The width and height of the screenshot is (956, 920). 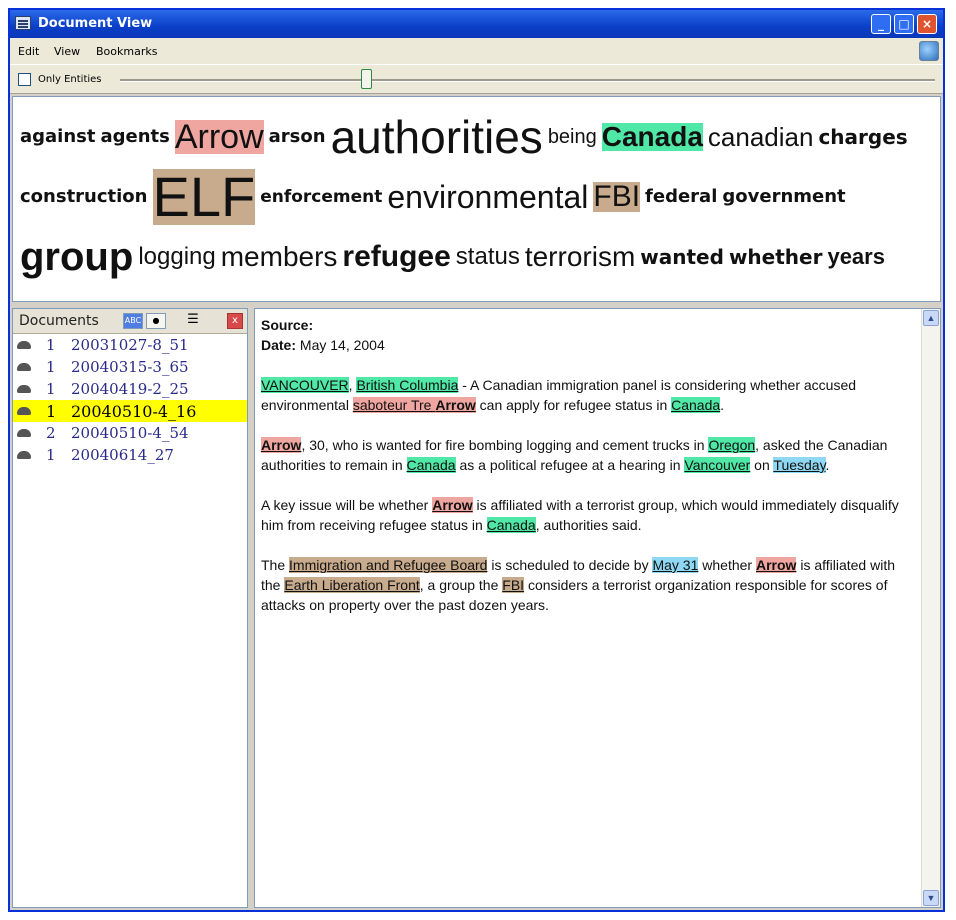 I want to click on entity-mention: British Columbia, so click(x=407, y=385).